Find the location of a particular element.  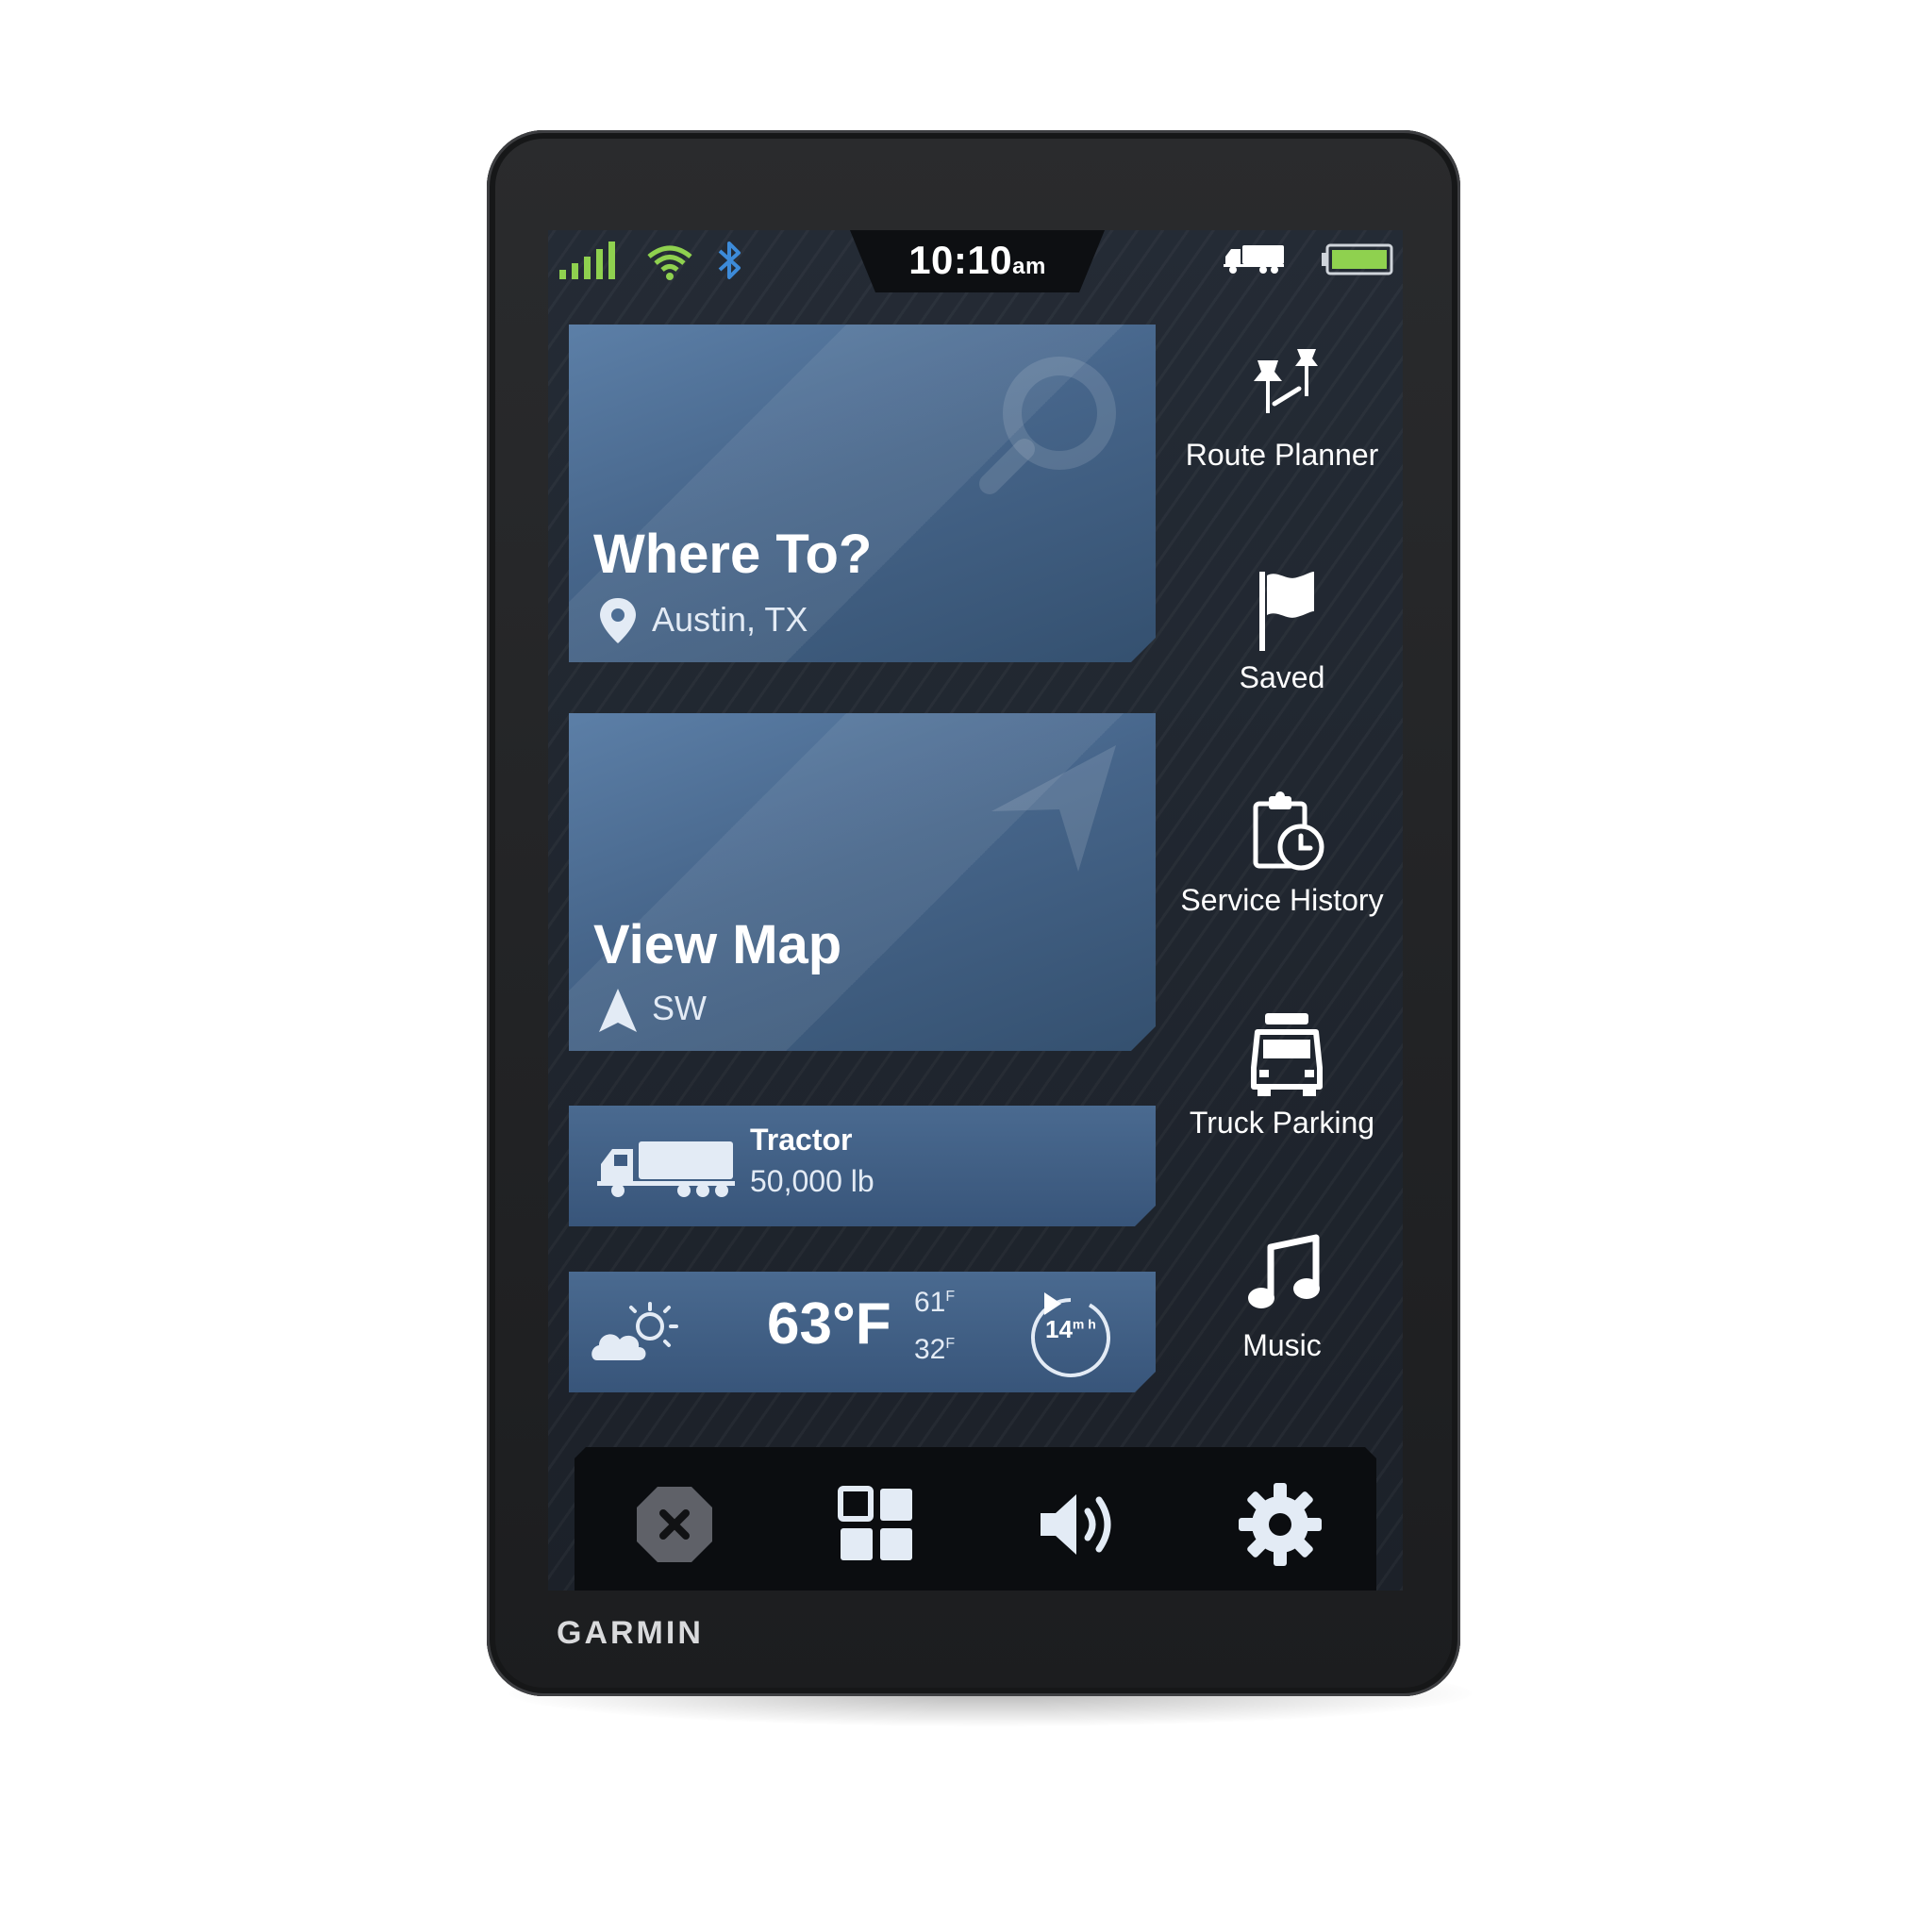

partly-cloudy-icon is located at coordinates (635, 1333).